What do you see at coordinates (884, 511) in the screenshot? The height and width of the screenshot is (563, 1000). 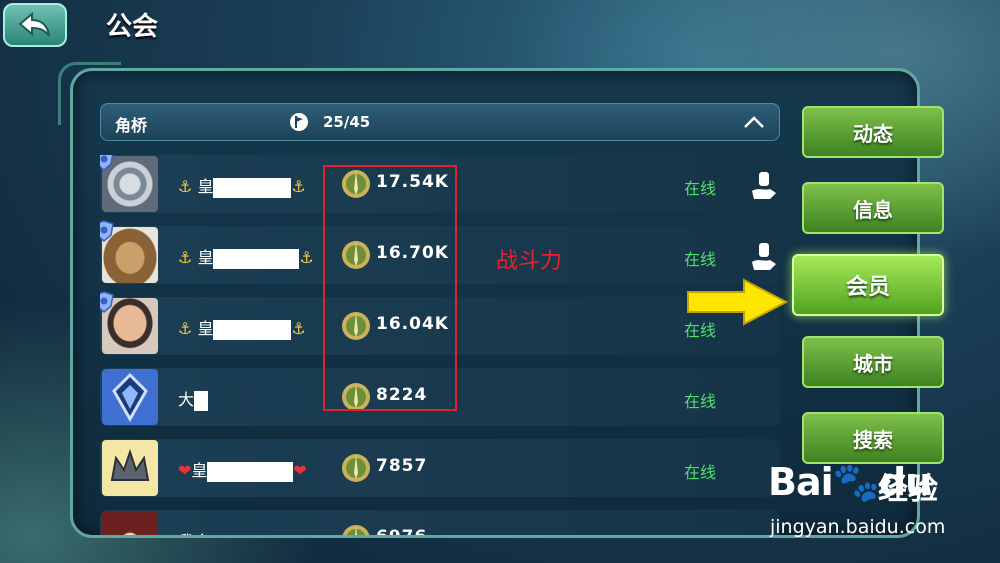 I see `baidu-watermark: Bai🐾du 经验 jingyan.baidu.com` at bounding box center [884, 511].